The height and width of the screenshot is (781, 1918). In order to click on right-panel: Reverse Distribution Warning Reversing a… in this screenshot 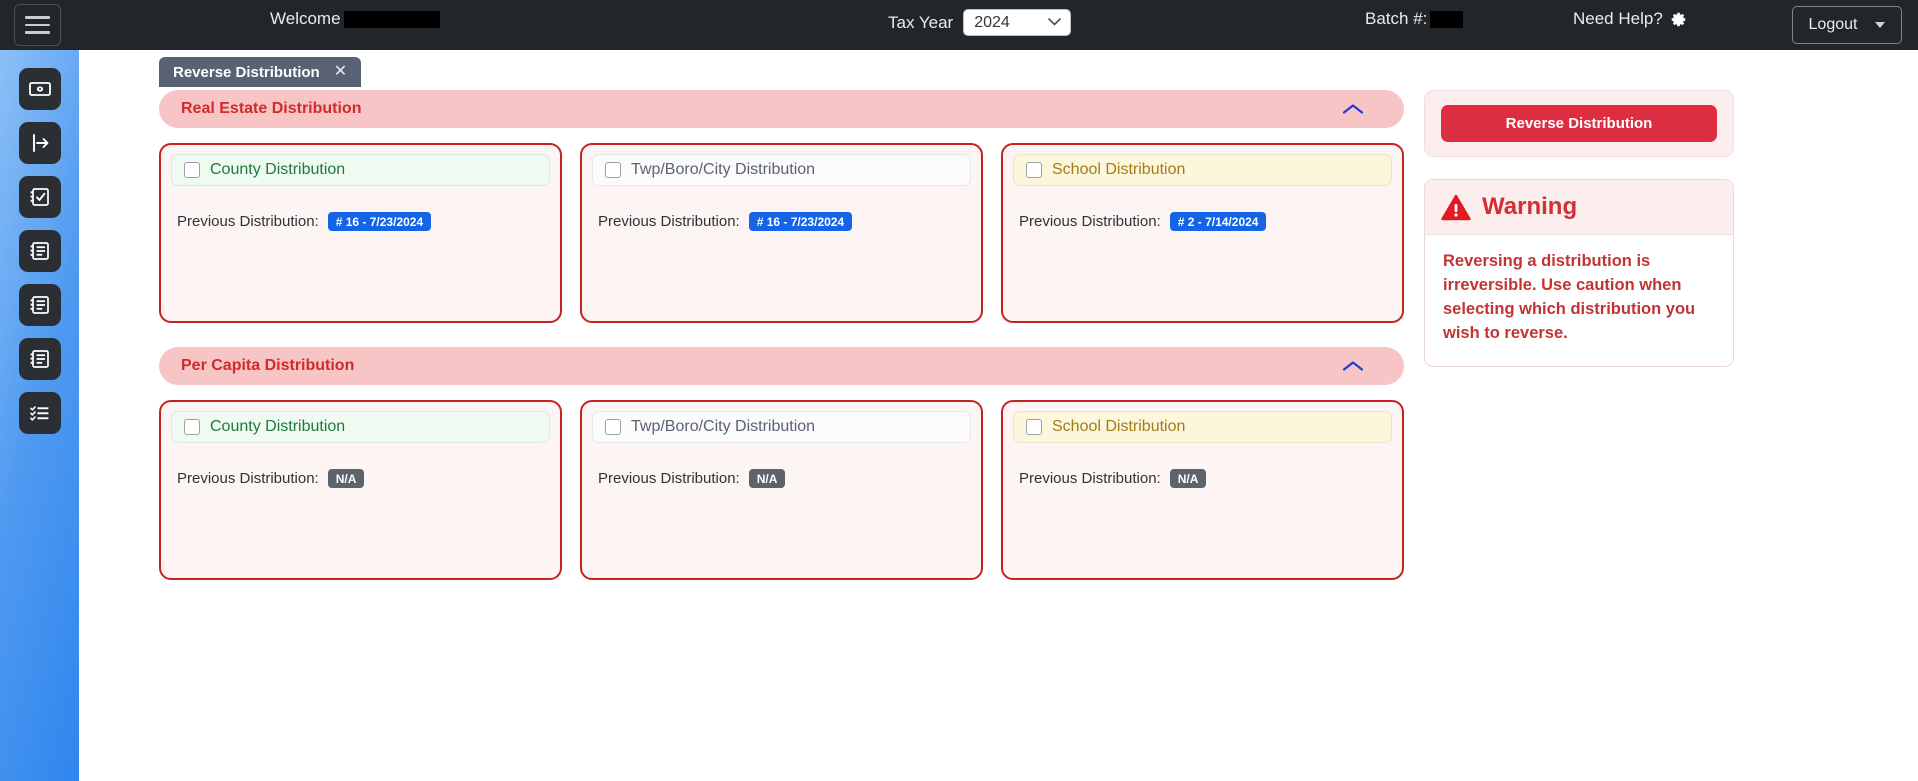, I will do `click(1579, 228)`.